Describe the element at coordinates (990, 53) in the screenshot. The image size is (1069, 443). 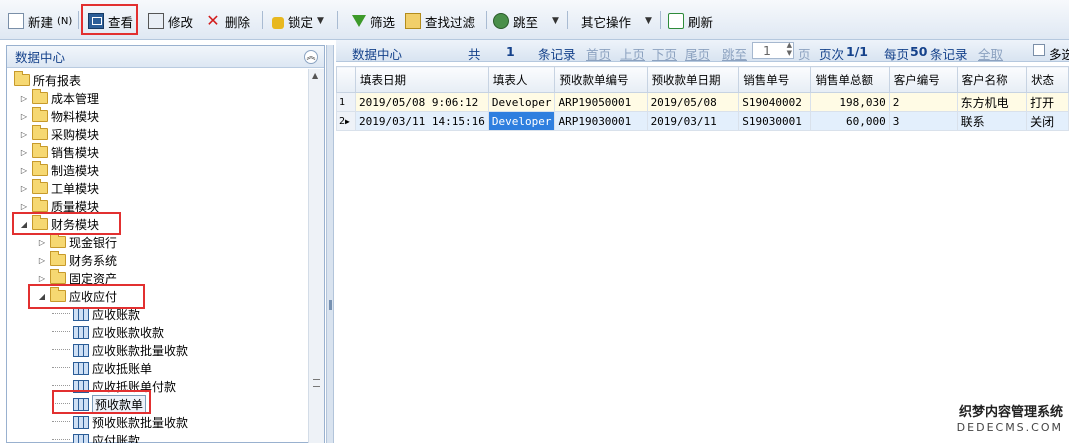
I see `fetch-all-link: 全取` at that location.